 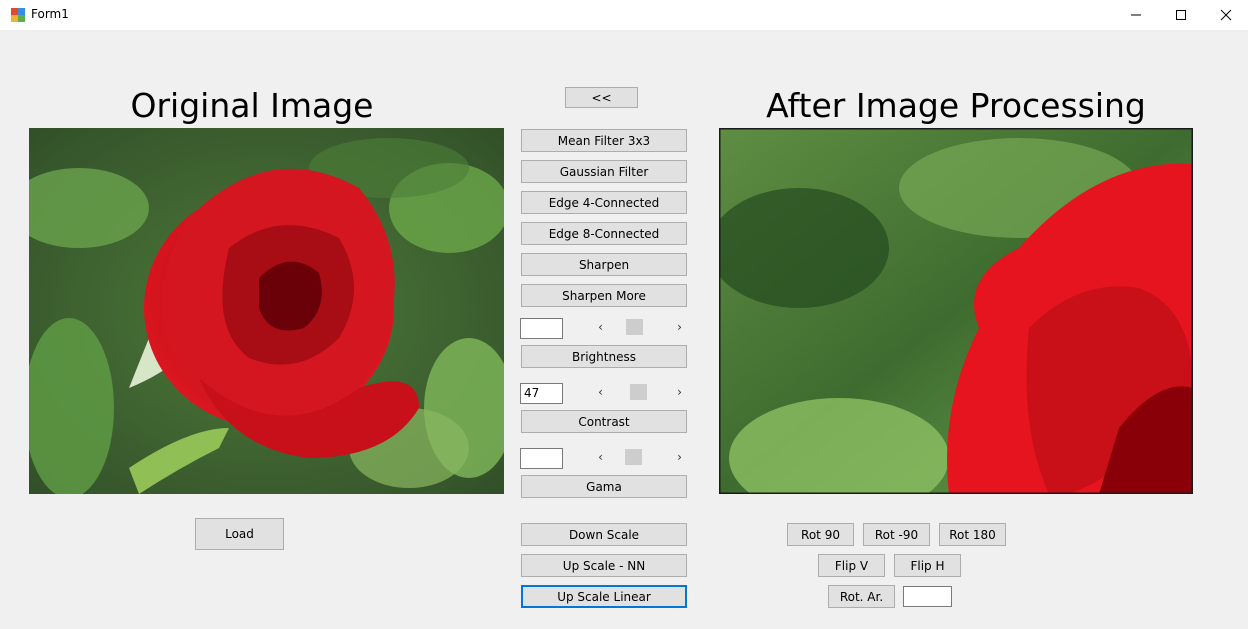 What do you see at coordinates (541, 328) in the screenshot?
I see `brightness-value-field` at bounding box center [541, 328].